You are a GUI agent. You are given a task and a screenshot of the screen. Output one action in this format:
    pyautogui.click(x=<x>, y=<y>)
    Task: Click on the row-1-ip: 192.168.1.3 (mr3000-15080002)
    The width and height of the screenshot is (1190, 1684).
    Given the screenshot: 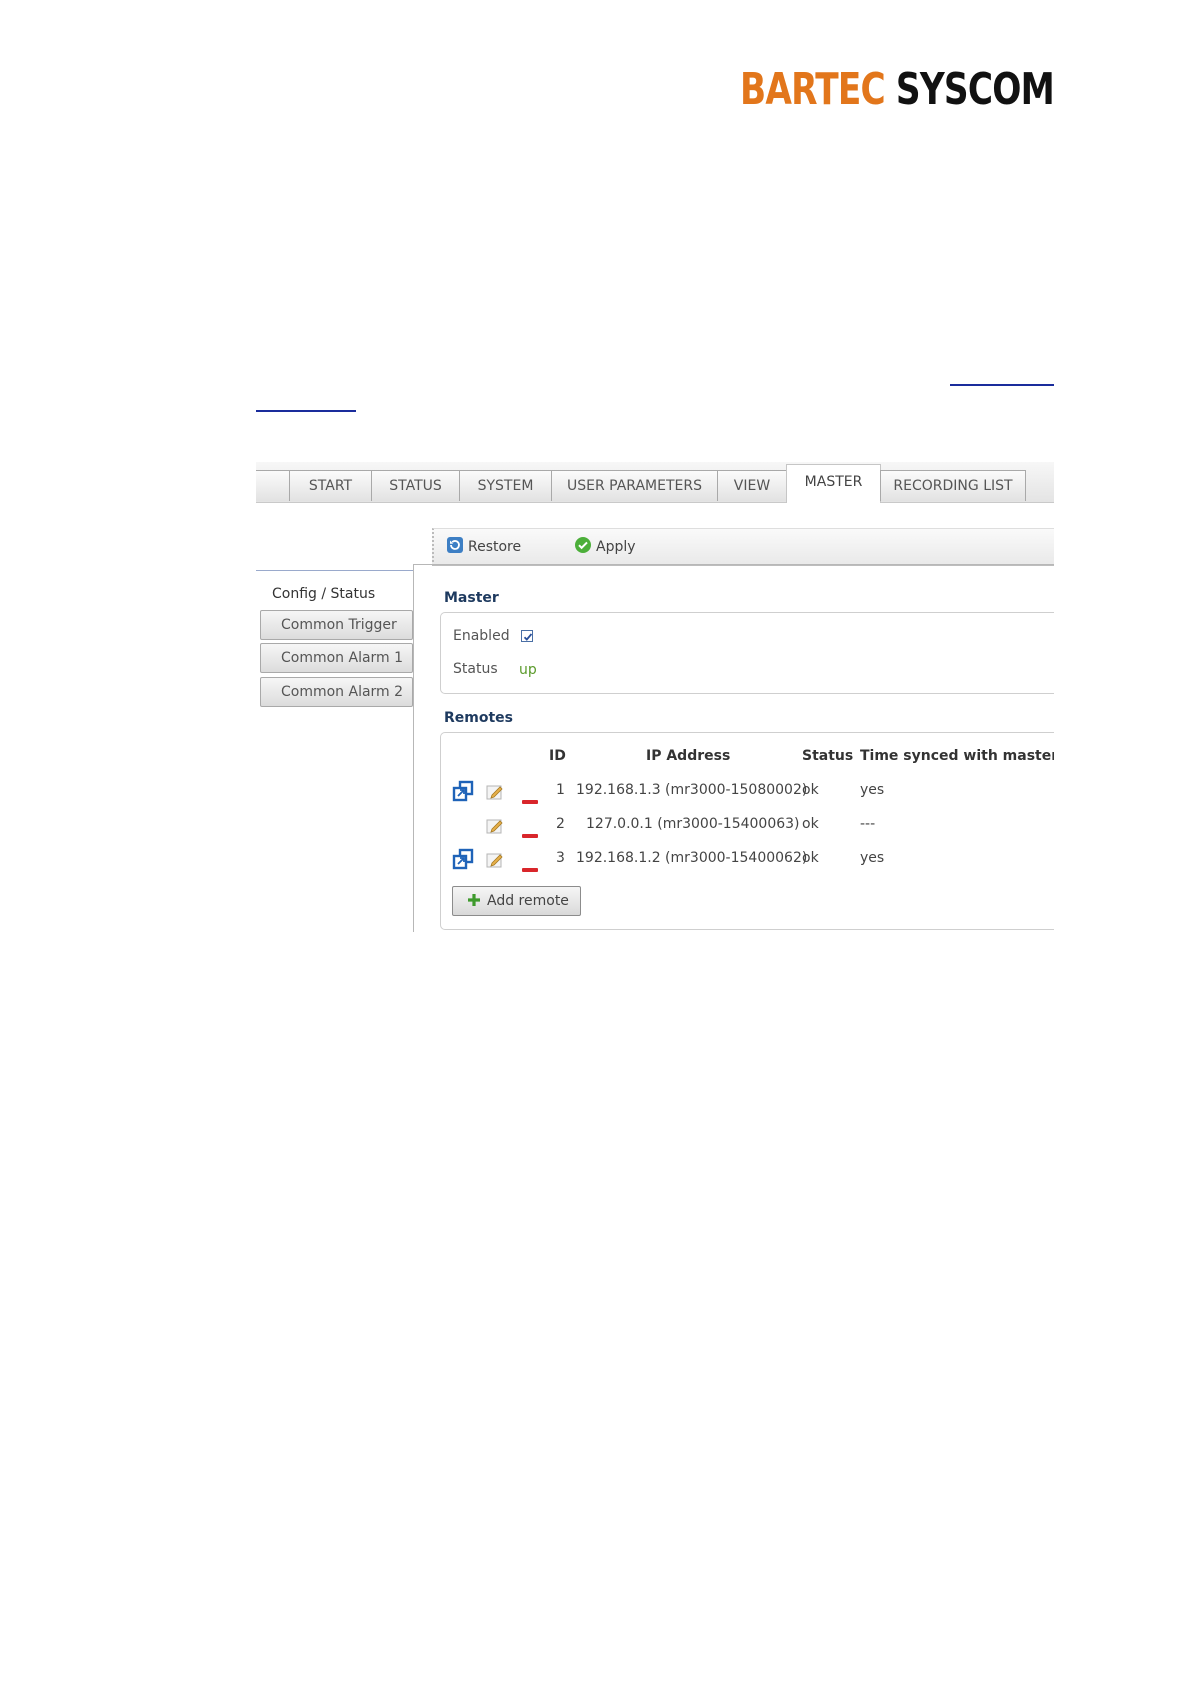 What is the action you would take?
    pyautogui.click(x=692, y=790)
    